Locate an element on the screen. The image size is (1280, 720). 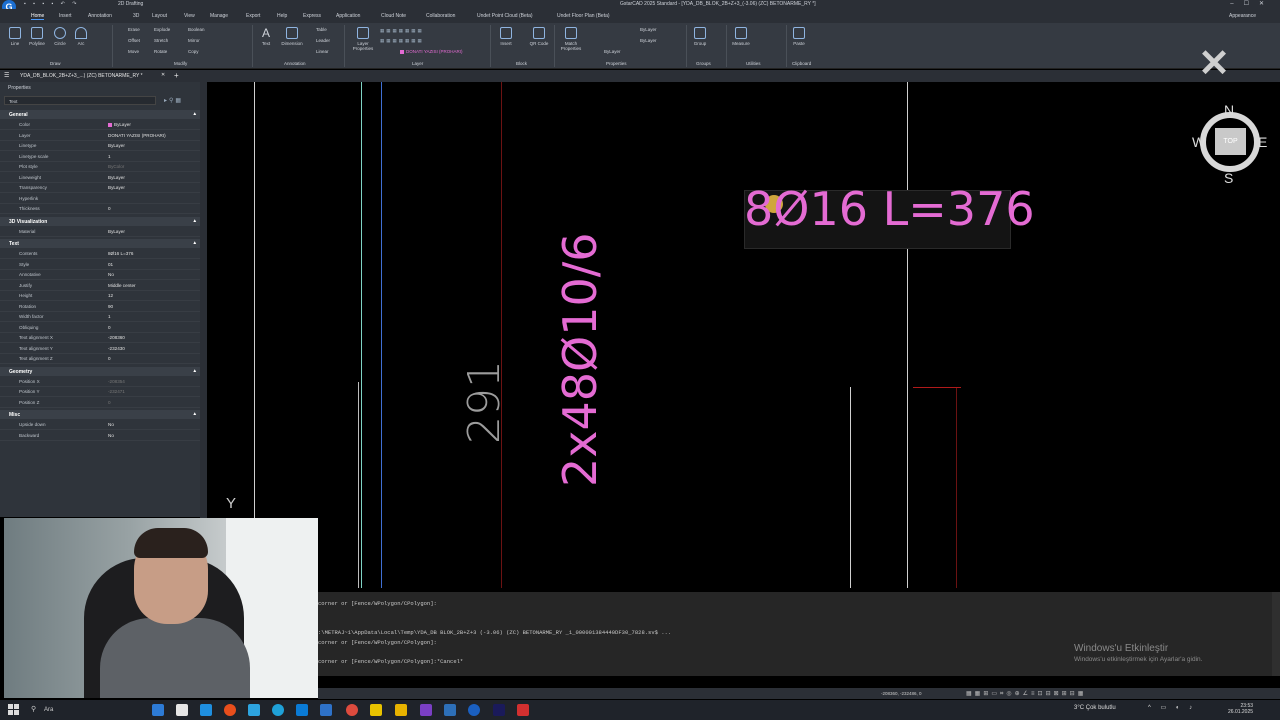
quick-access-toolbar: ▪ ▪ ▪ ▪ ↶ ↷ is located at coordinates (51, 4).